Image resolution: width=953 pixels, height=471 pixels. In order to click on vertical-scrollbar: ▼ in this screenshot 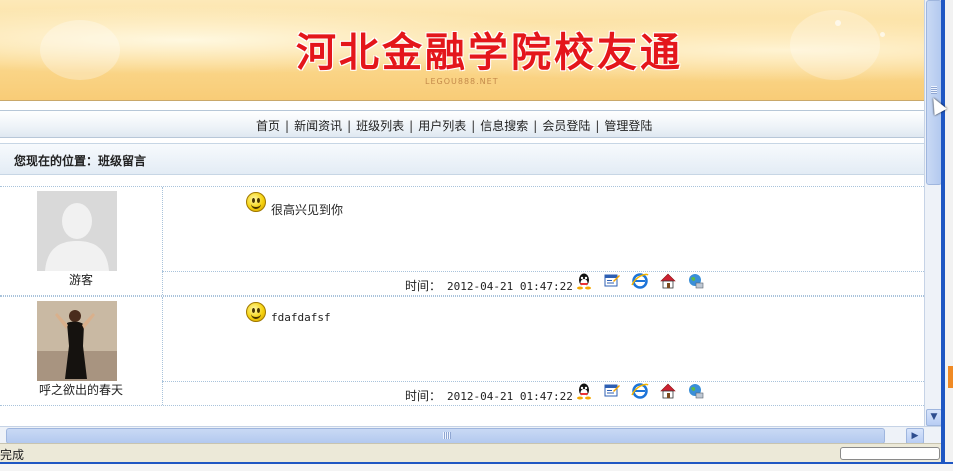, I will do `click(933, 213)`.